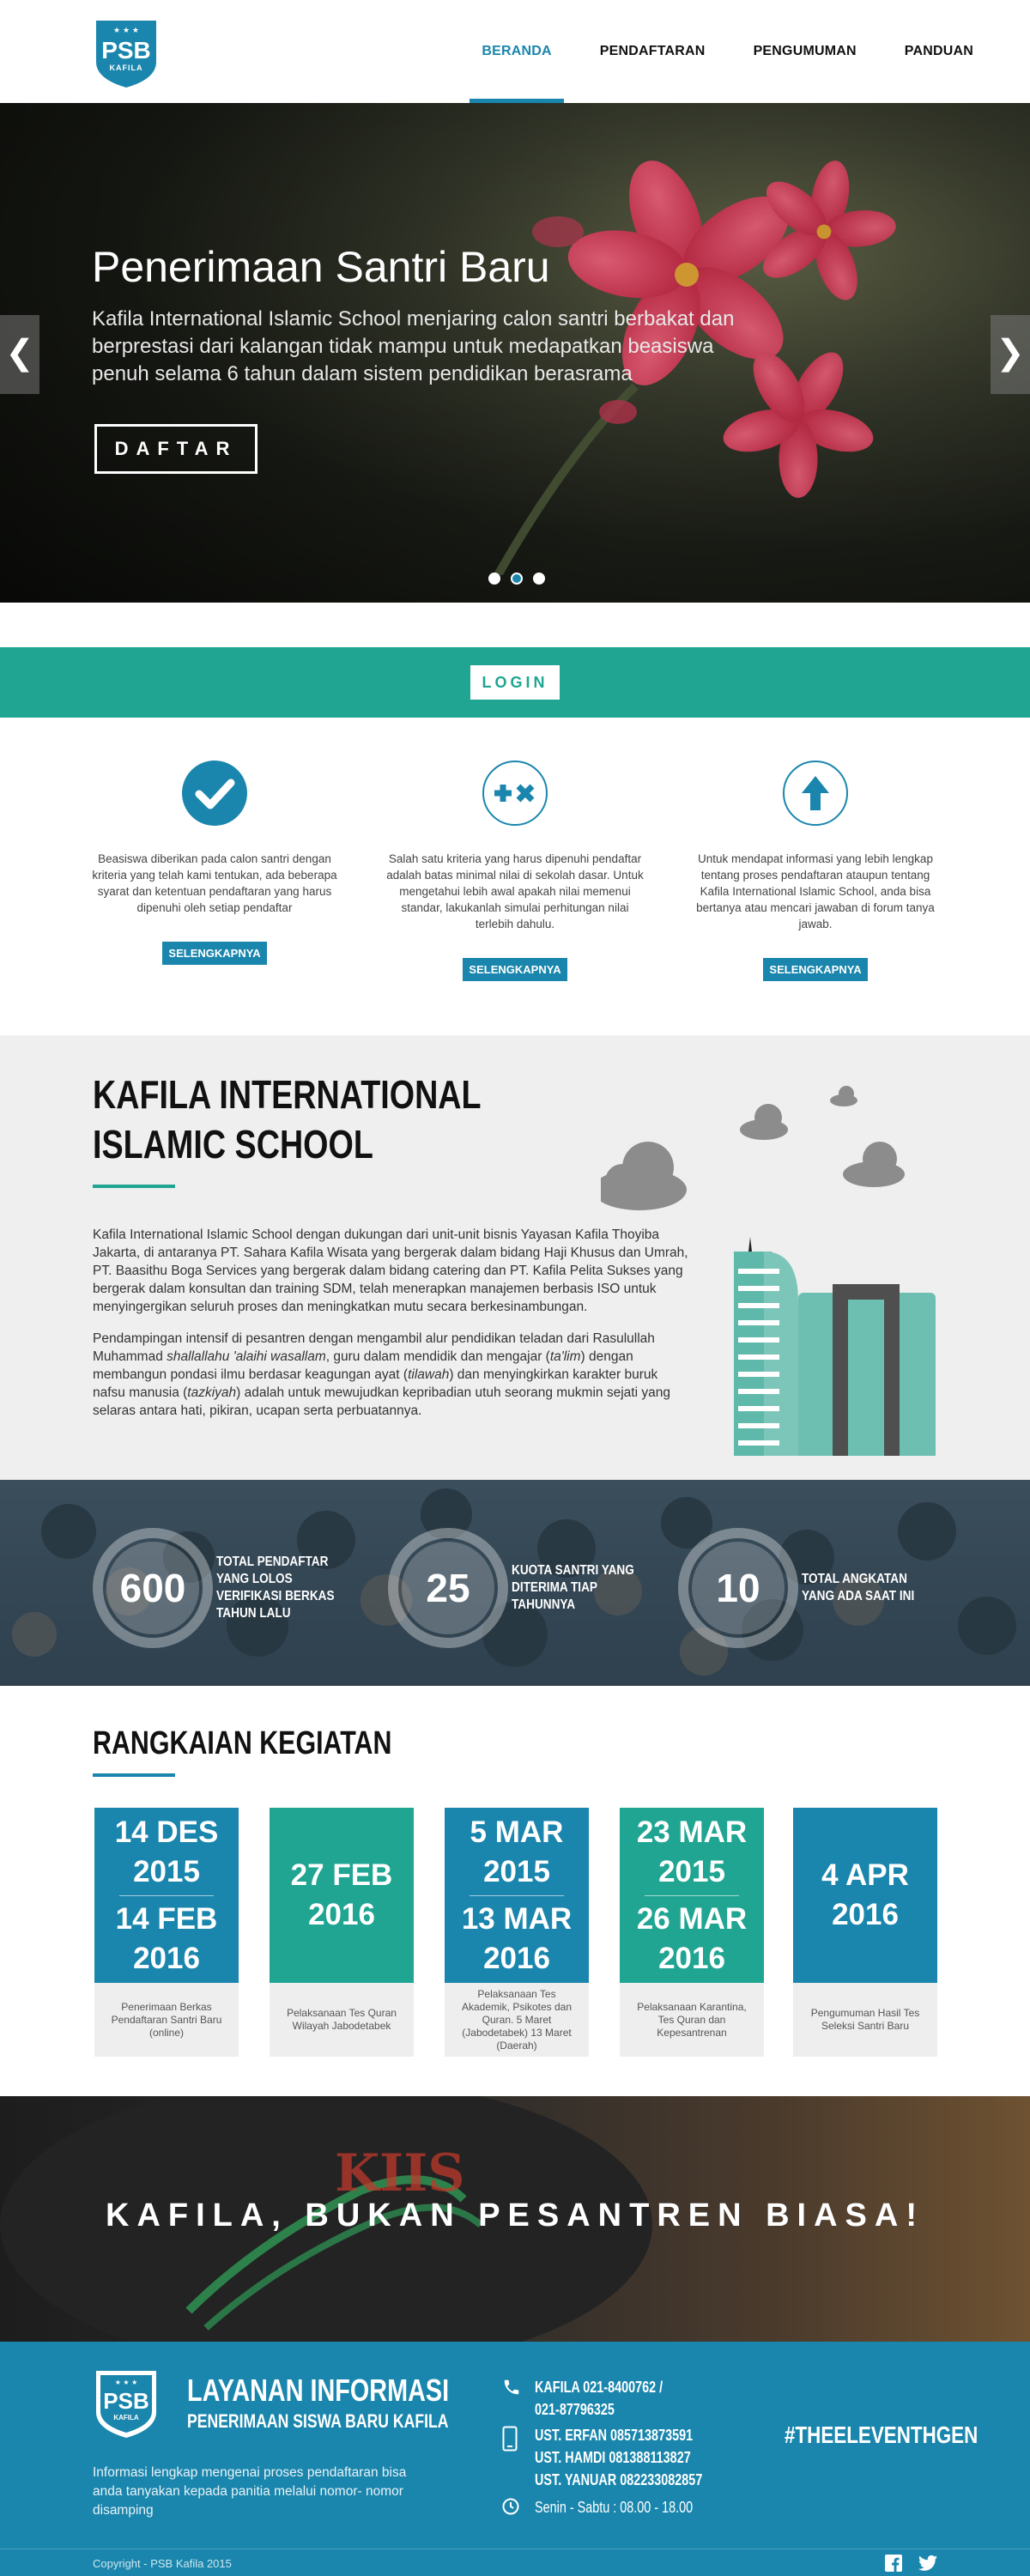 The image size is (1030, 2576). Describe the element at coordinates (321, 267) in the screenshot. I see `hero-title: Penerimaan Santri Baru` at that location.